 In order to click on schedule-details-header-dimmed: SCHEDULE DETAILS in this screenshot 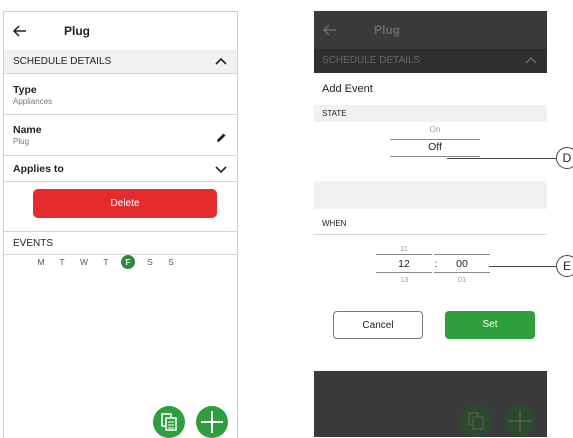, I will do `click(430, 61)`.